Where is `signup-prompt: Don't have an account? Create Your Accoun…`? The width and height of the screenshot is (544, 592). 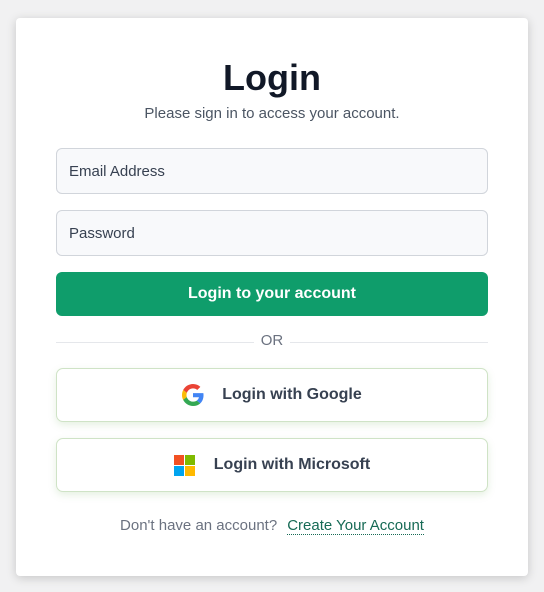 signup-prompt: Don't have an account? Create Your Accoun… is located at coordinates (272, 526).